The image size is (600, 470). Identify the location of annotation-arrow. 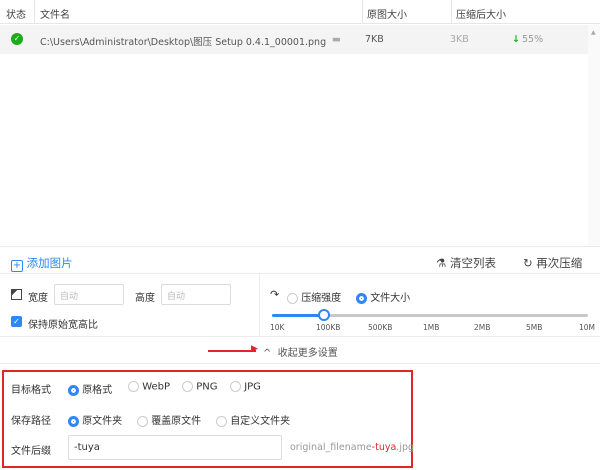
(232, 351).